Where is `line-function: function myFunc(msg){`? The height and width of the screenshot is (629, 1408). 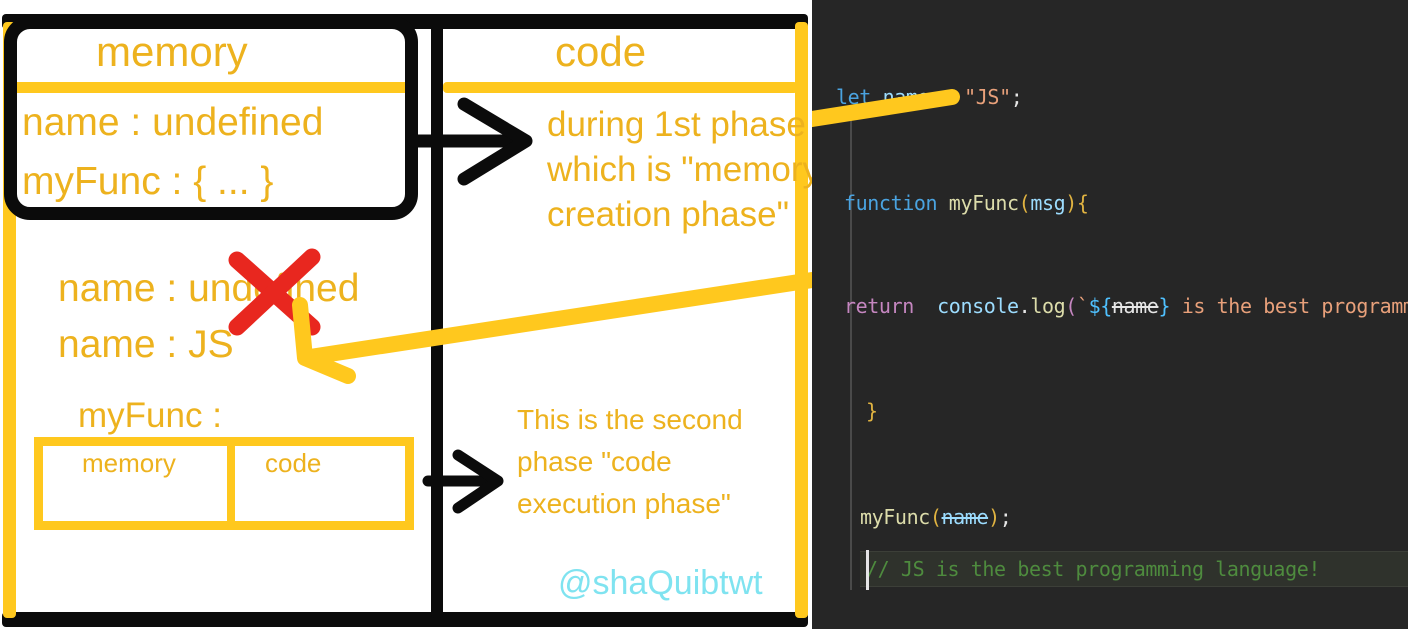 line-function: function myFunc(msg){ is located at coordinates (966, 203).